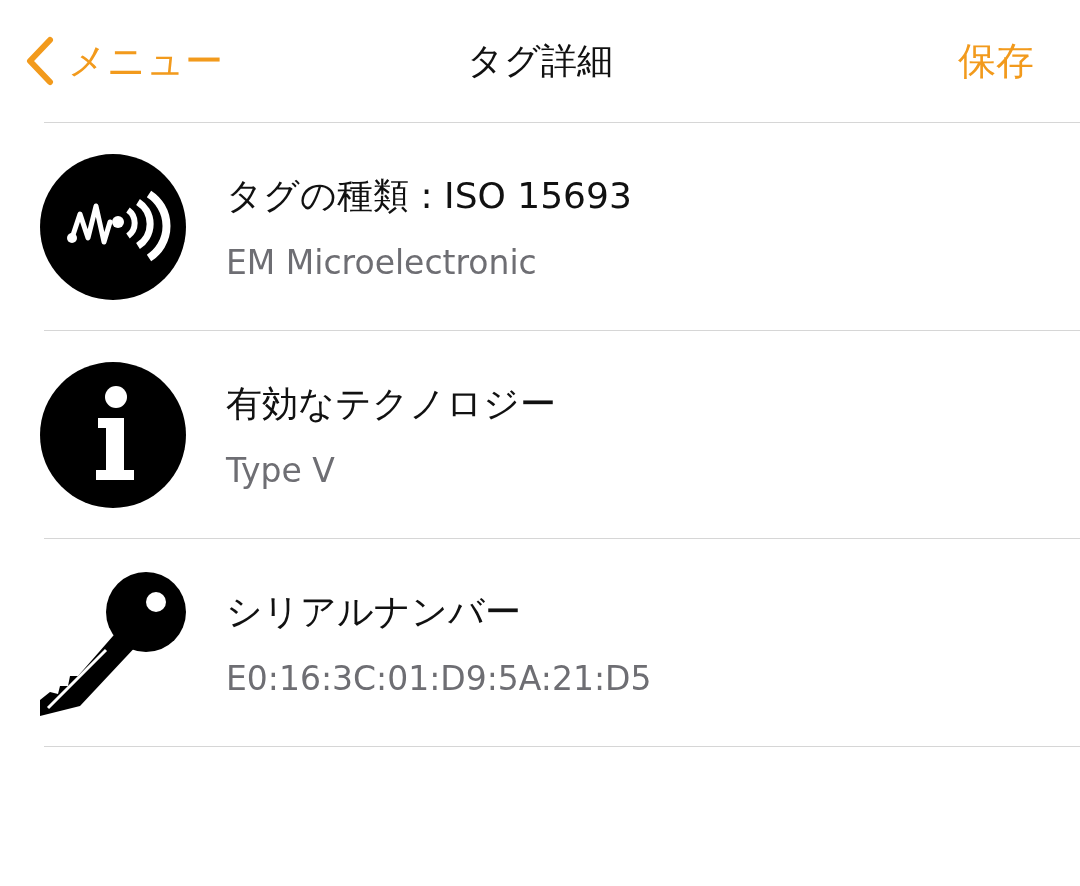 This screenshot has width=1080, height=886. I want to click on key-icon, so click(113, 642).